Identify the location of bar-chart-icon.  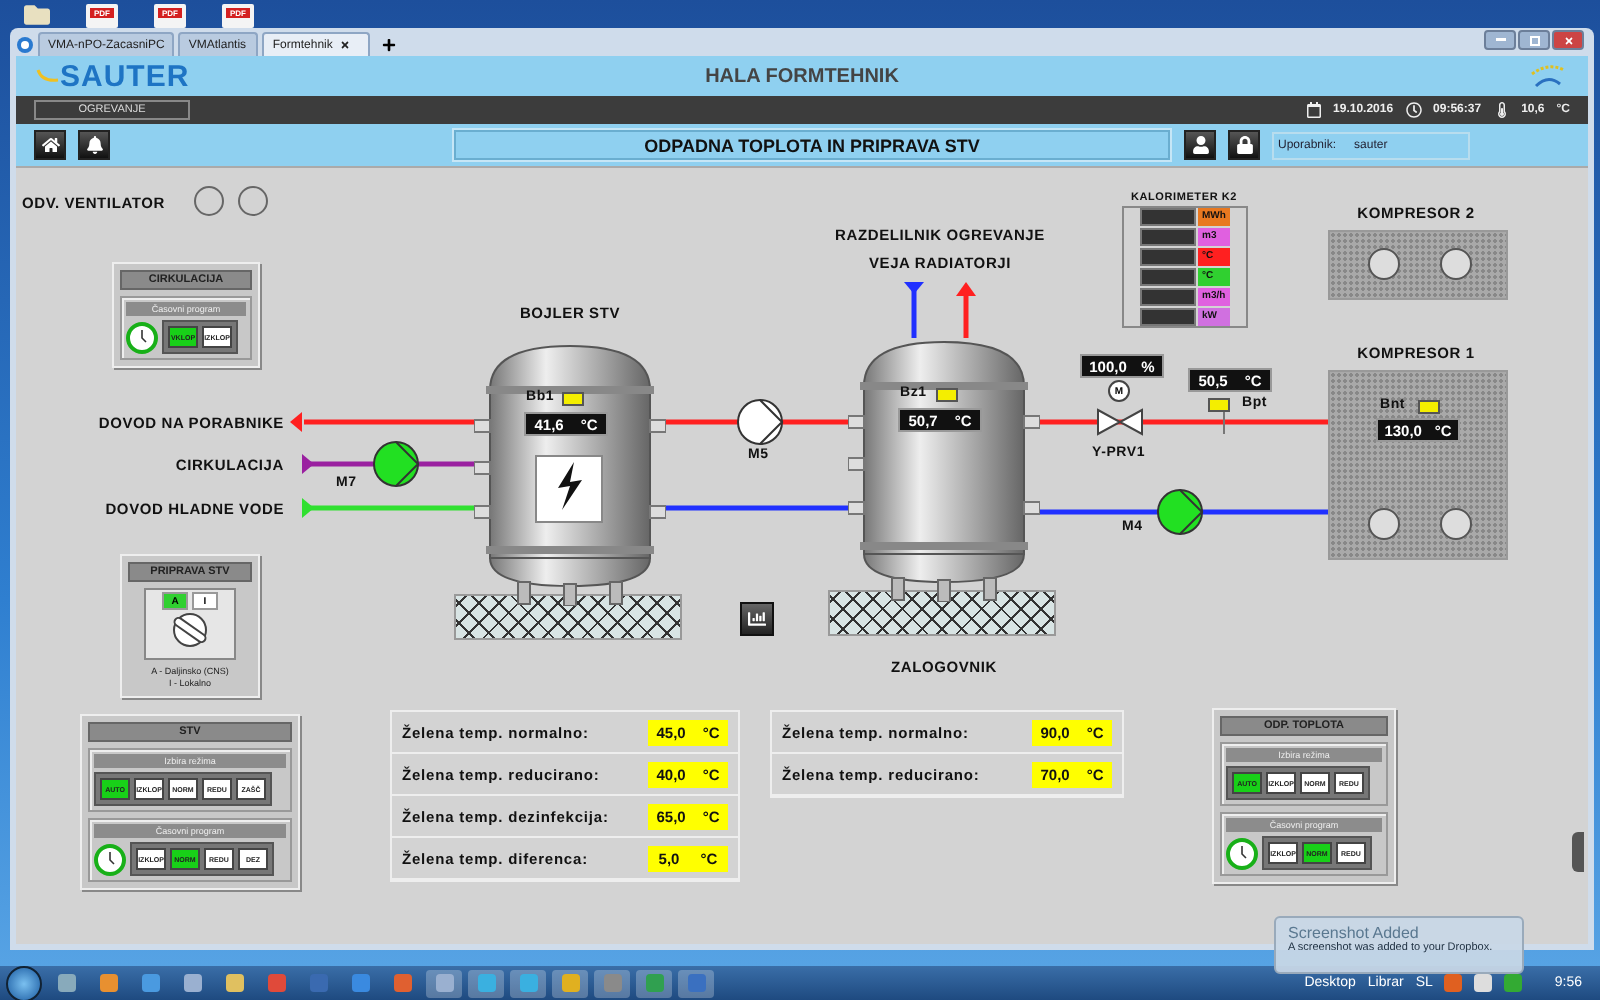
(757, 619).